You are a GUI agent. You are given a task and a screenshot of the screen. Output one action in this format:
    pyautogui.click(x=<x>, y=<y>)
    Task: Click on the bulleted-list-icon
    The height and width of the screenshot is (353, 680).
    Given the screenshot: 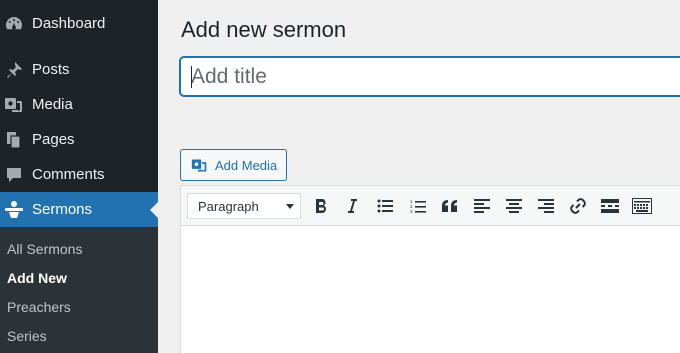 What is the action you would take?
    pyautogui.click(x=385, y=206)
    